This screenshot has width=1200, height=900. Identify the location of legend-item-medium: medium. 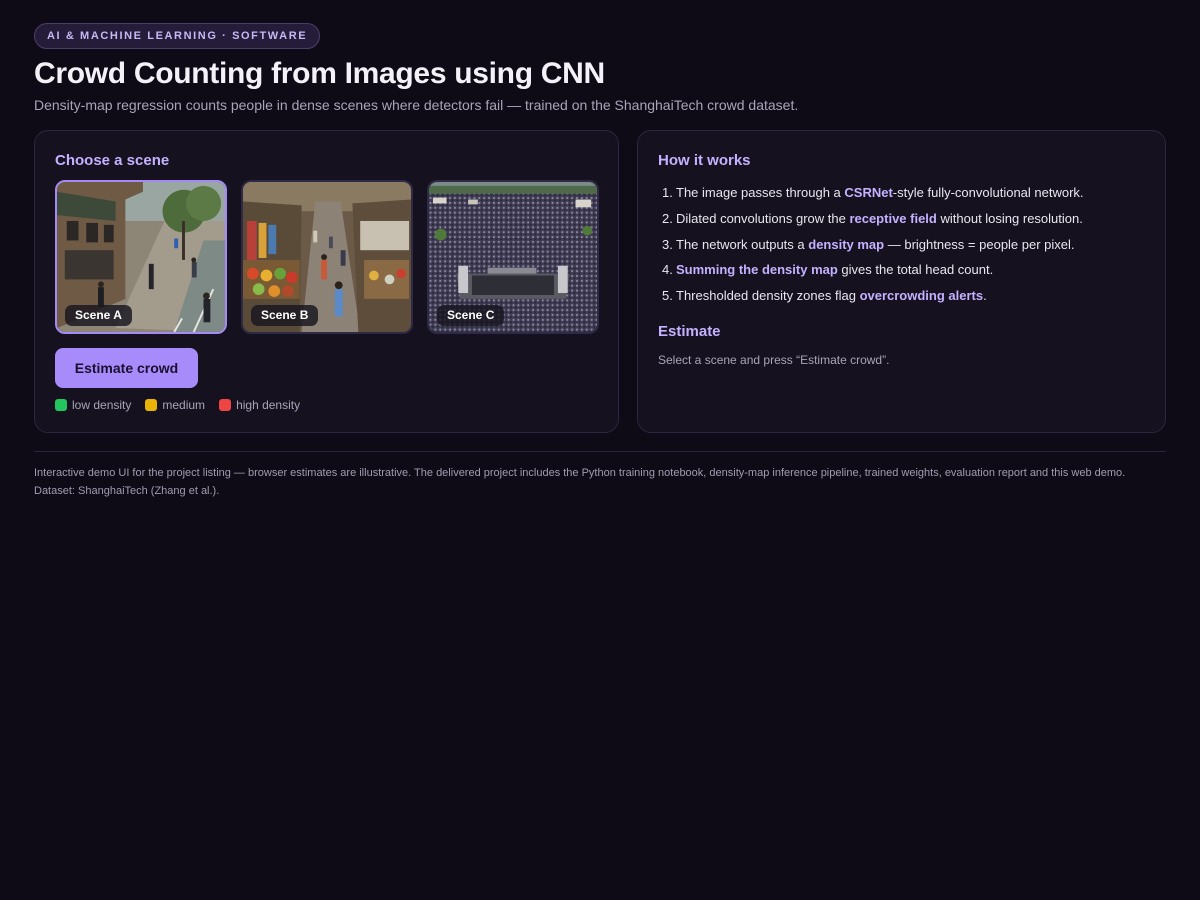
(175, 405).